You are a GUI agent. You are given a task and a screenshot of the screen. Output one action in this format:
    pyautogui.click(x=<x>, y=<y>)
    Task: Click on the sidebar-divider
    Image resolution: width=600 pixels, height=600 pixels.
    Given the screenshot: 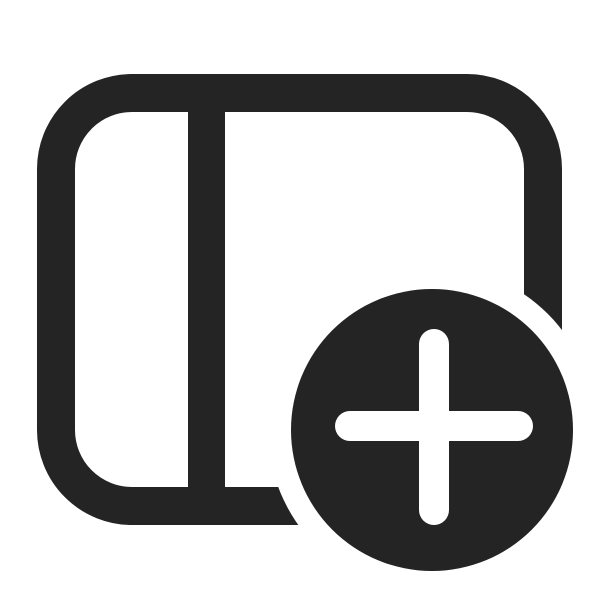 What is the action you would take?
    pyautogui.click(x=206, y=300)
    